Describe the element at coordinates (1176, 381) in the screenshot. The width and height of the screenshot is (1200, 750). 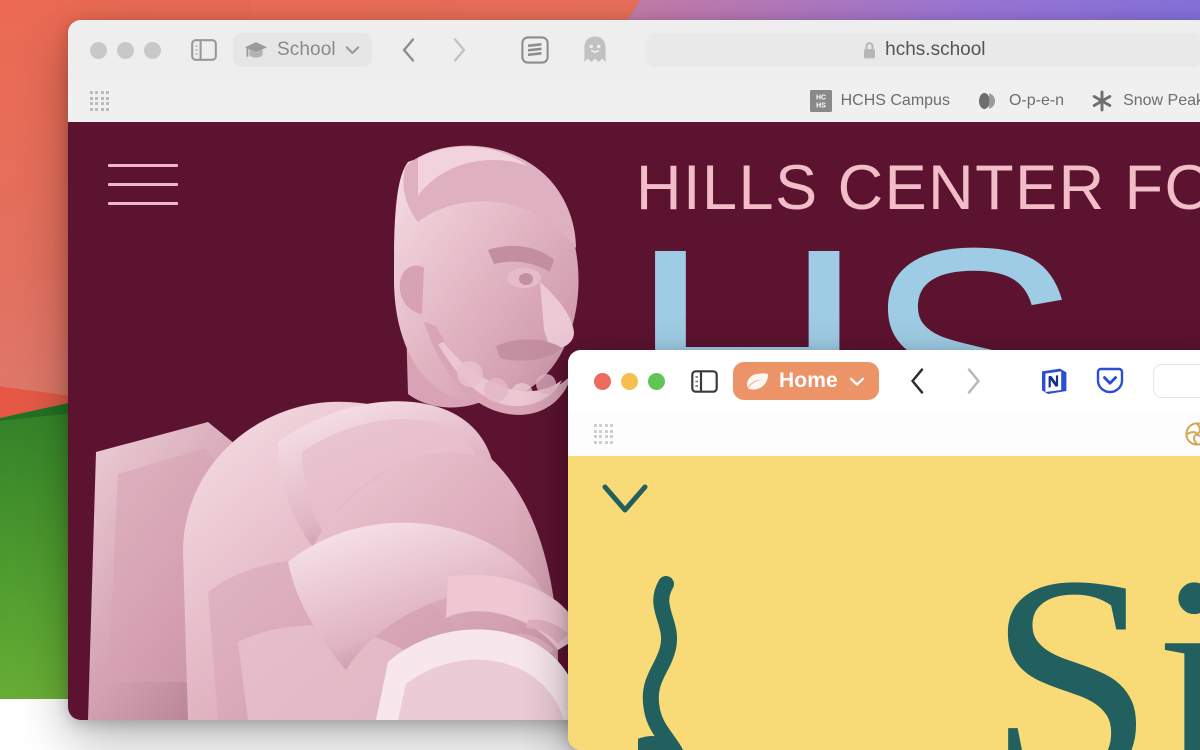
I see `address-bar` at that location.